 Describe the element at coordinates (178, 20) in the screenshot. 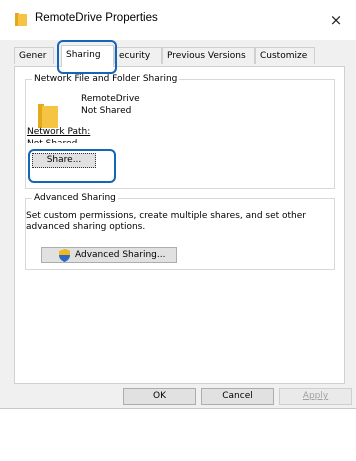

I see `title-bar: RemoteDrive Properties ×` at that location.